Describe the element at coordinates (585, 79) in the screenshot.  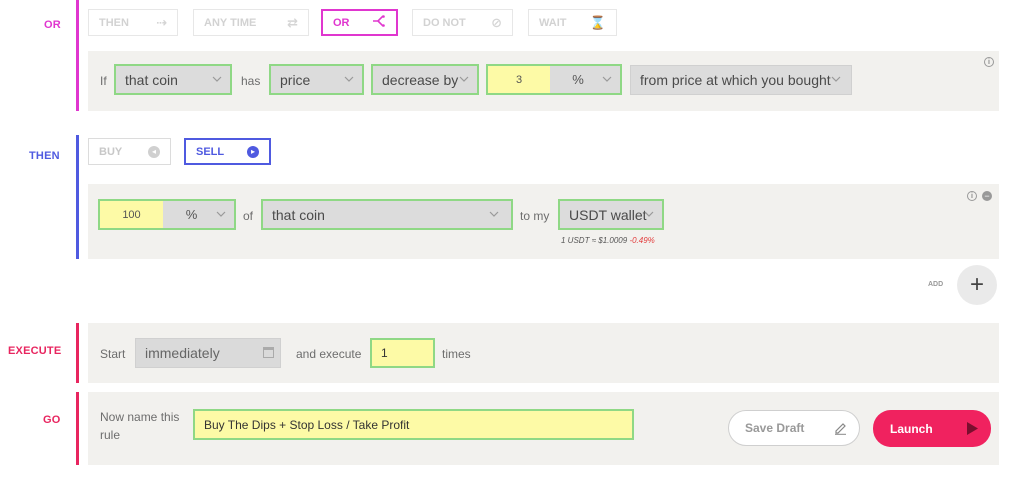
I see `condition-unit-select: %` at that location.